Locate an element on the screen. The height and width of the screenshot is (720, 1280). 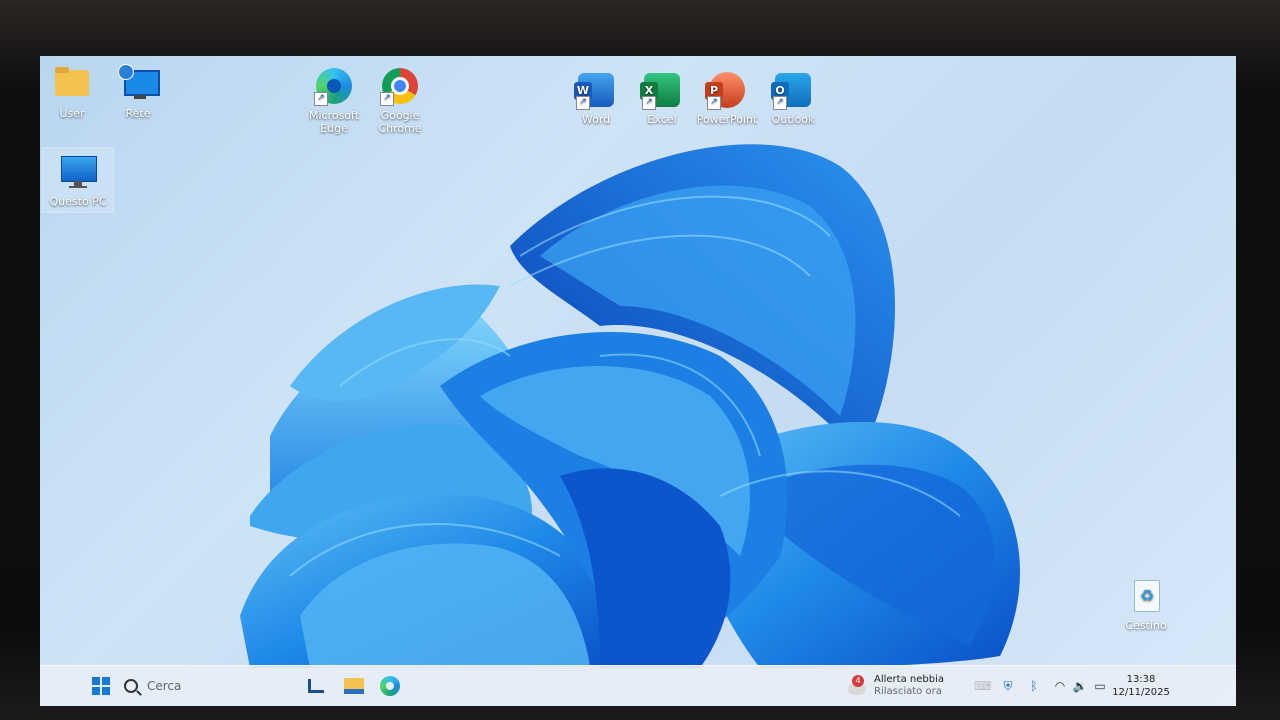
start-button is located at coordinates (101, 686).